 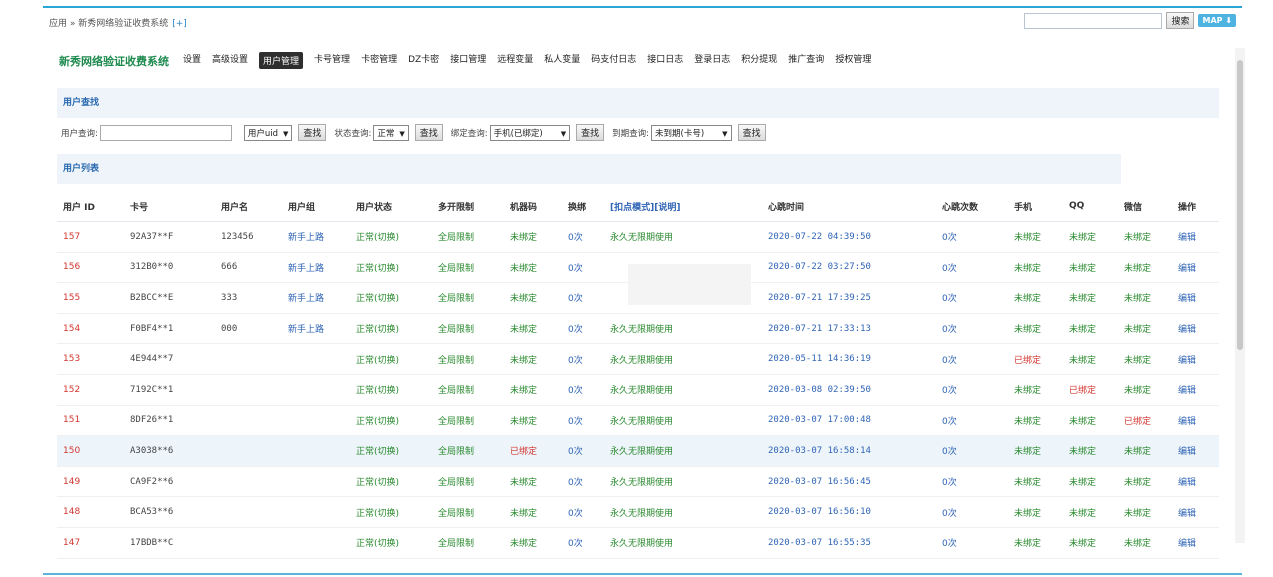 What do you see at coordinates (281, 60) in the screenshot?
I see `nav-item-2: 用户管理` at bounding box center [281, 60].